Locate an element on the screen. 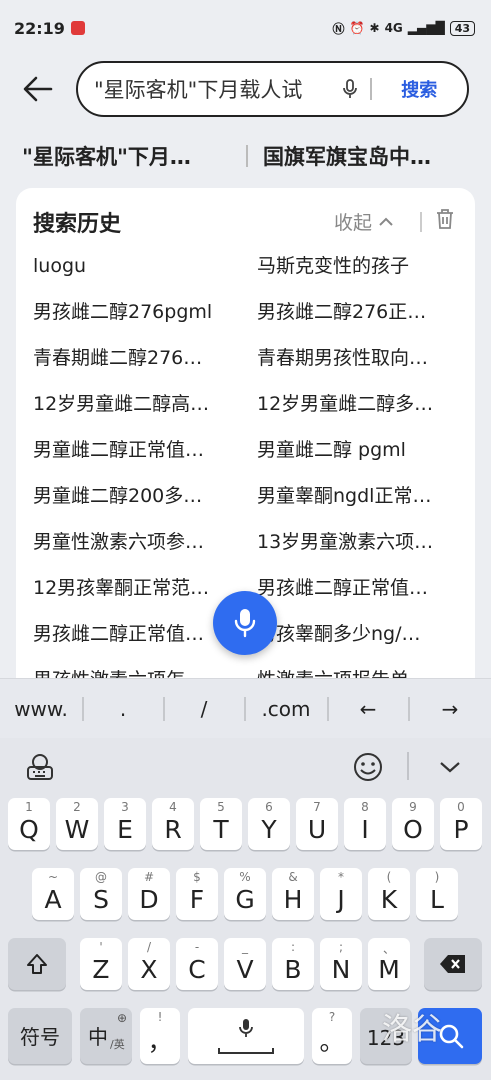 The image size is (491, 1080). status-bar: 22:19 Ⓝ ⏰ ✱ 4G ▂▄▆█ 43 is located at coordinates (245, 28).